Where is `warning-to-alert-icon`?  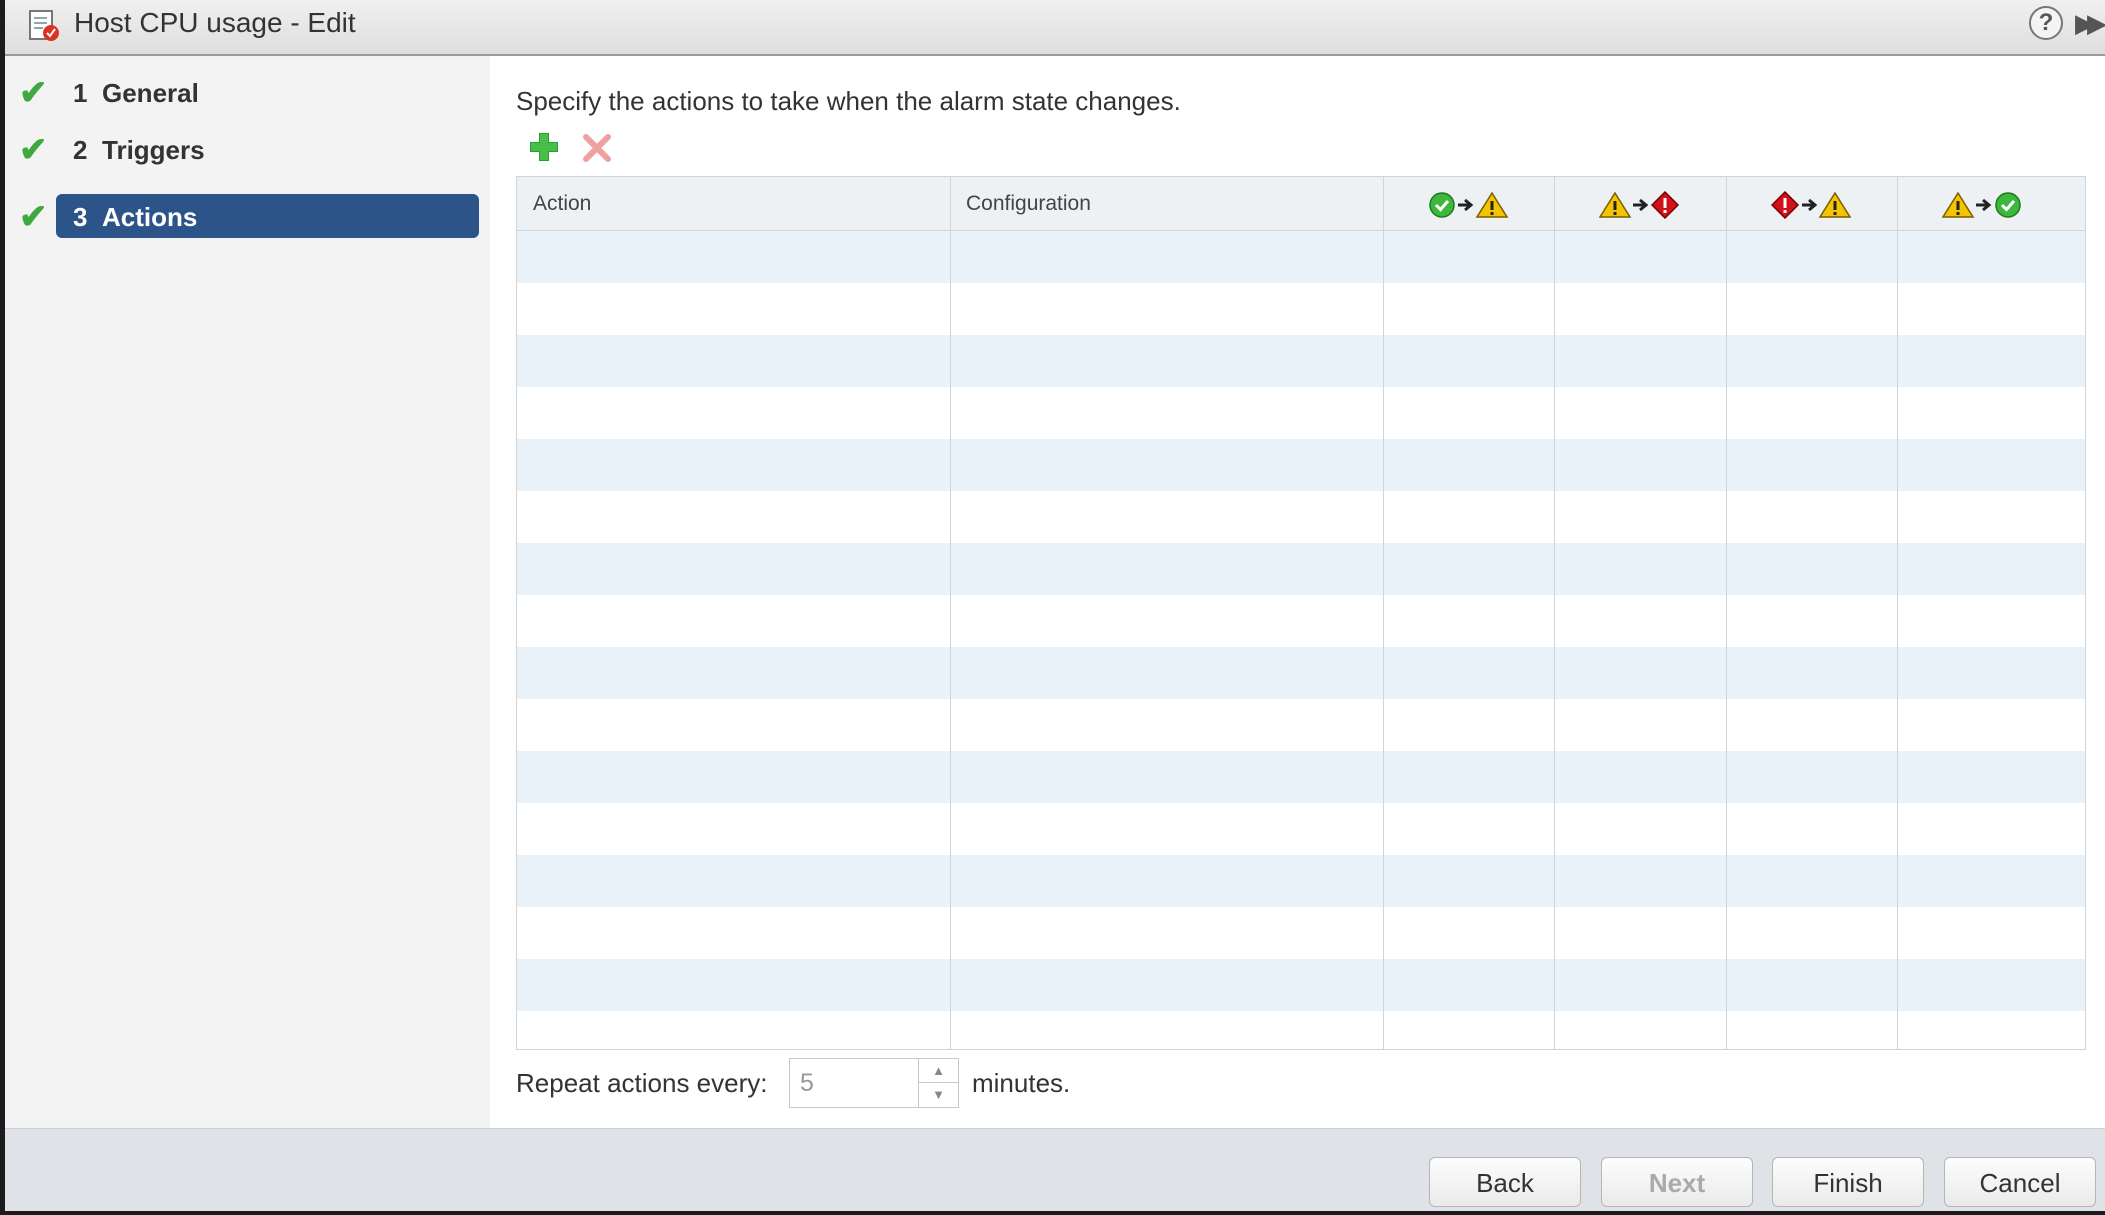 warning-to-alert-icon is located at coordinates (1640, 205).